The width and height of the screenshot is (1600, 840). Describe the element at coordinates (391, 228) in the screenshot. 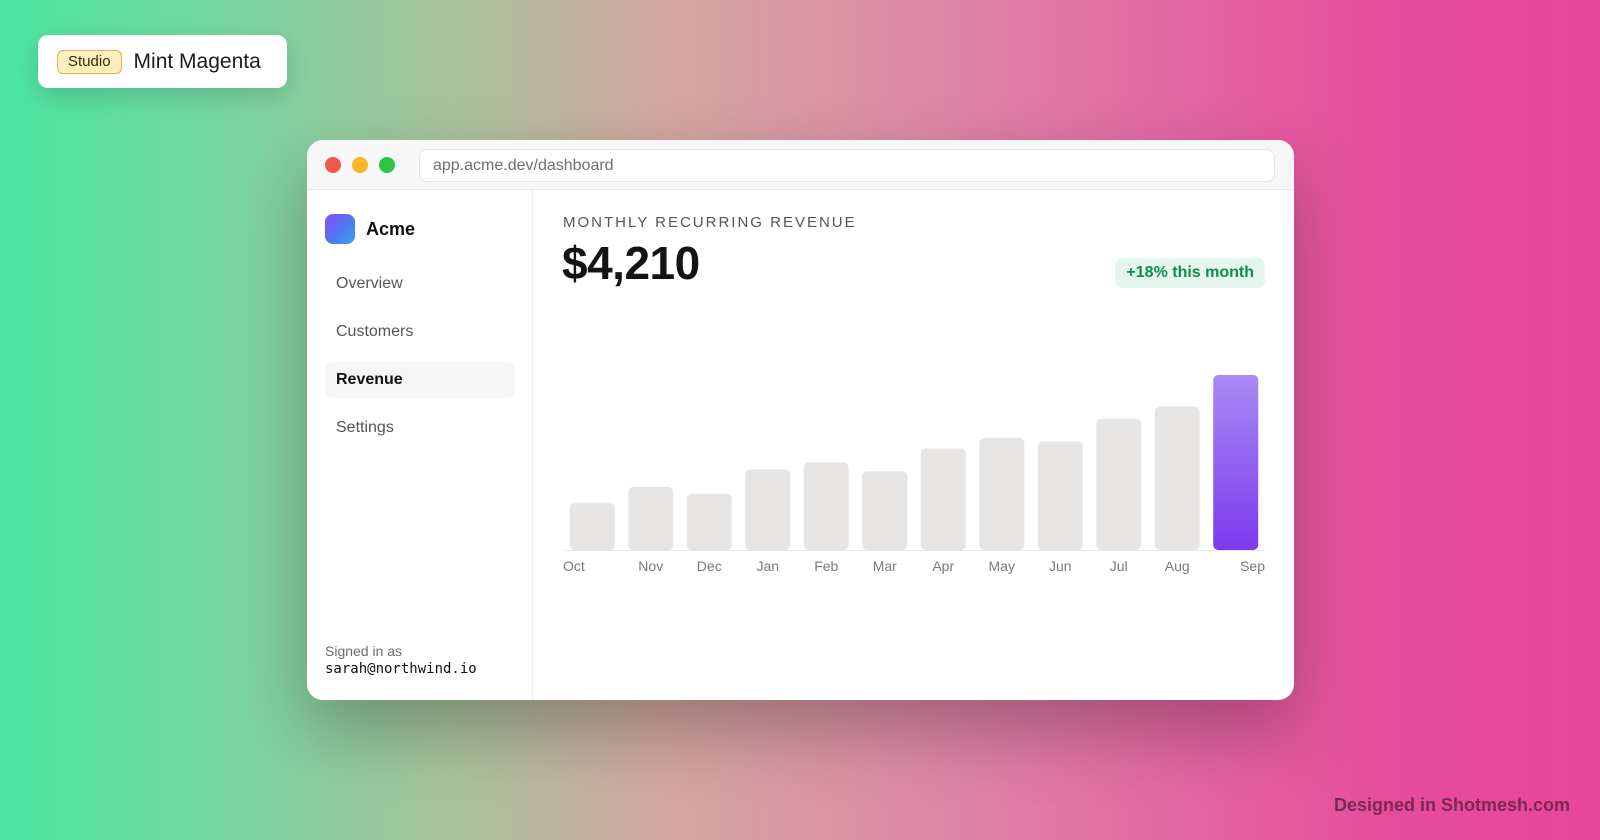

I see `brand-name: Acme` at that location.